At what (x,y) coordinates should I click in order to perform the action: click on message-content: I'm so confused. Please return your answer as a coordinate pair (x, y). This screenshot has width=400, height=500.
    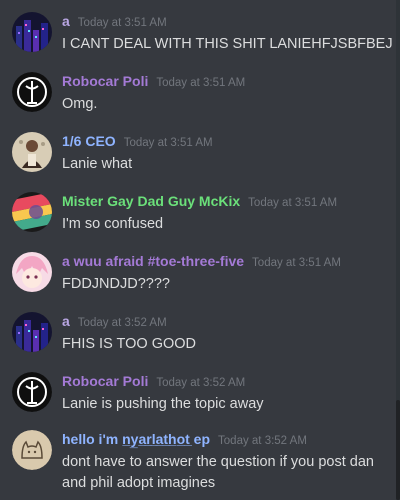
    Looking at the image, I should click on (113, 224).